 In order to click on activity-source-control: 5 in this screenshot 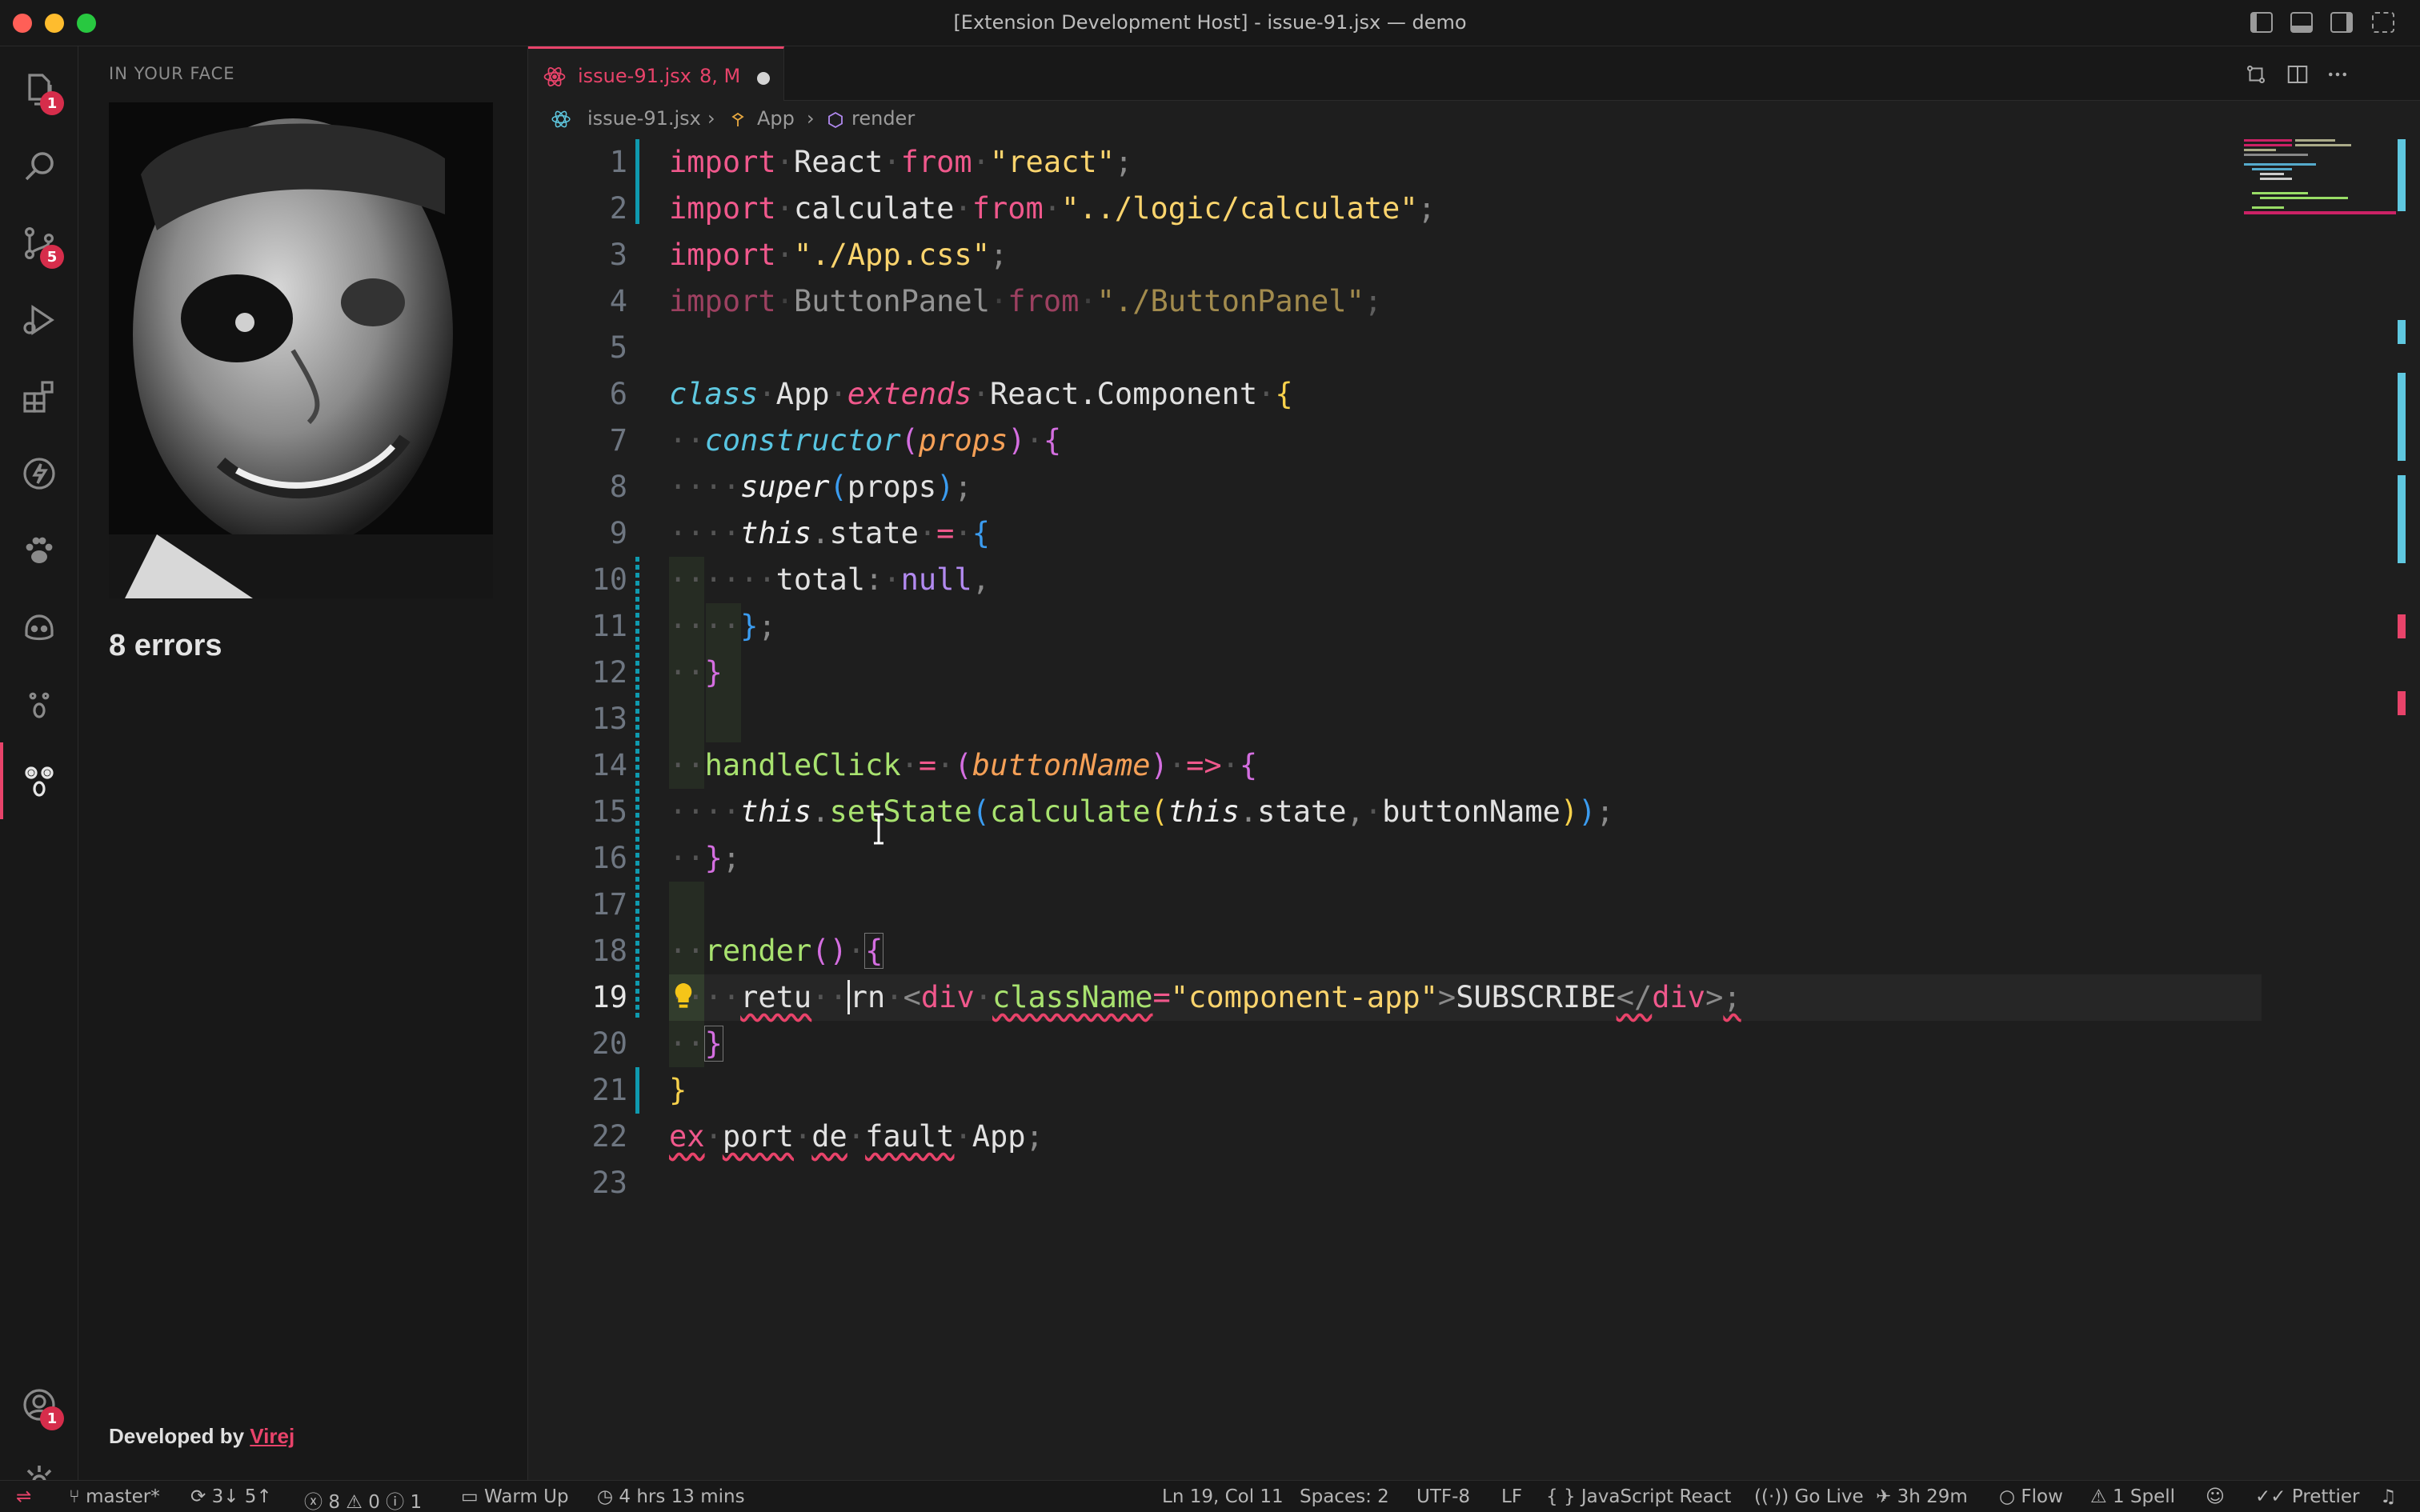, I will do `click(39, 243)`.